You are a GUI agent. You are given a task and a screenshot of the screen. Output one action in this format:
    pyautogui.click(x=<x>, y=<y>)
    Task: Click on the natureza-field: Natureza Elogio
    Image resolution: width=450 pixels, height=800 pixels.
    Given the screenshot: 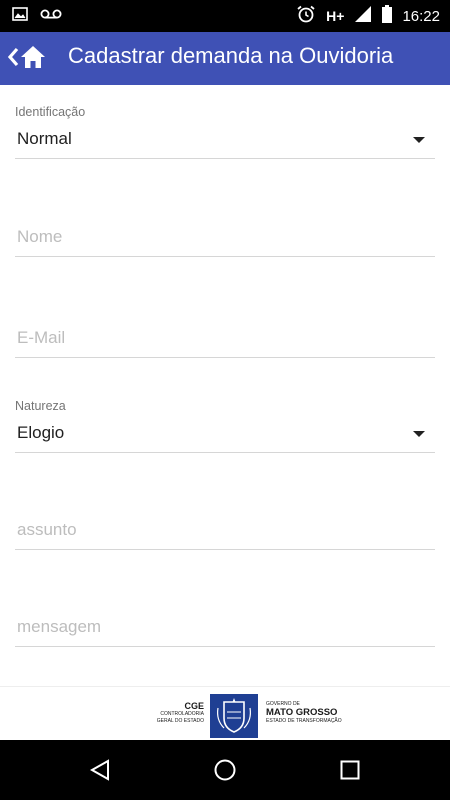 What is the action you would take?
    pyautogui.click(x=225, y=426)
    